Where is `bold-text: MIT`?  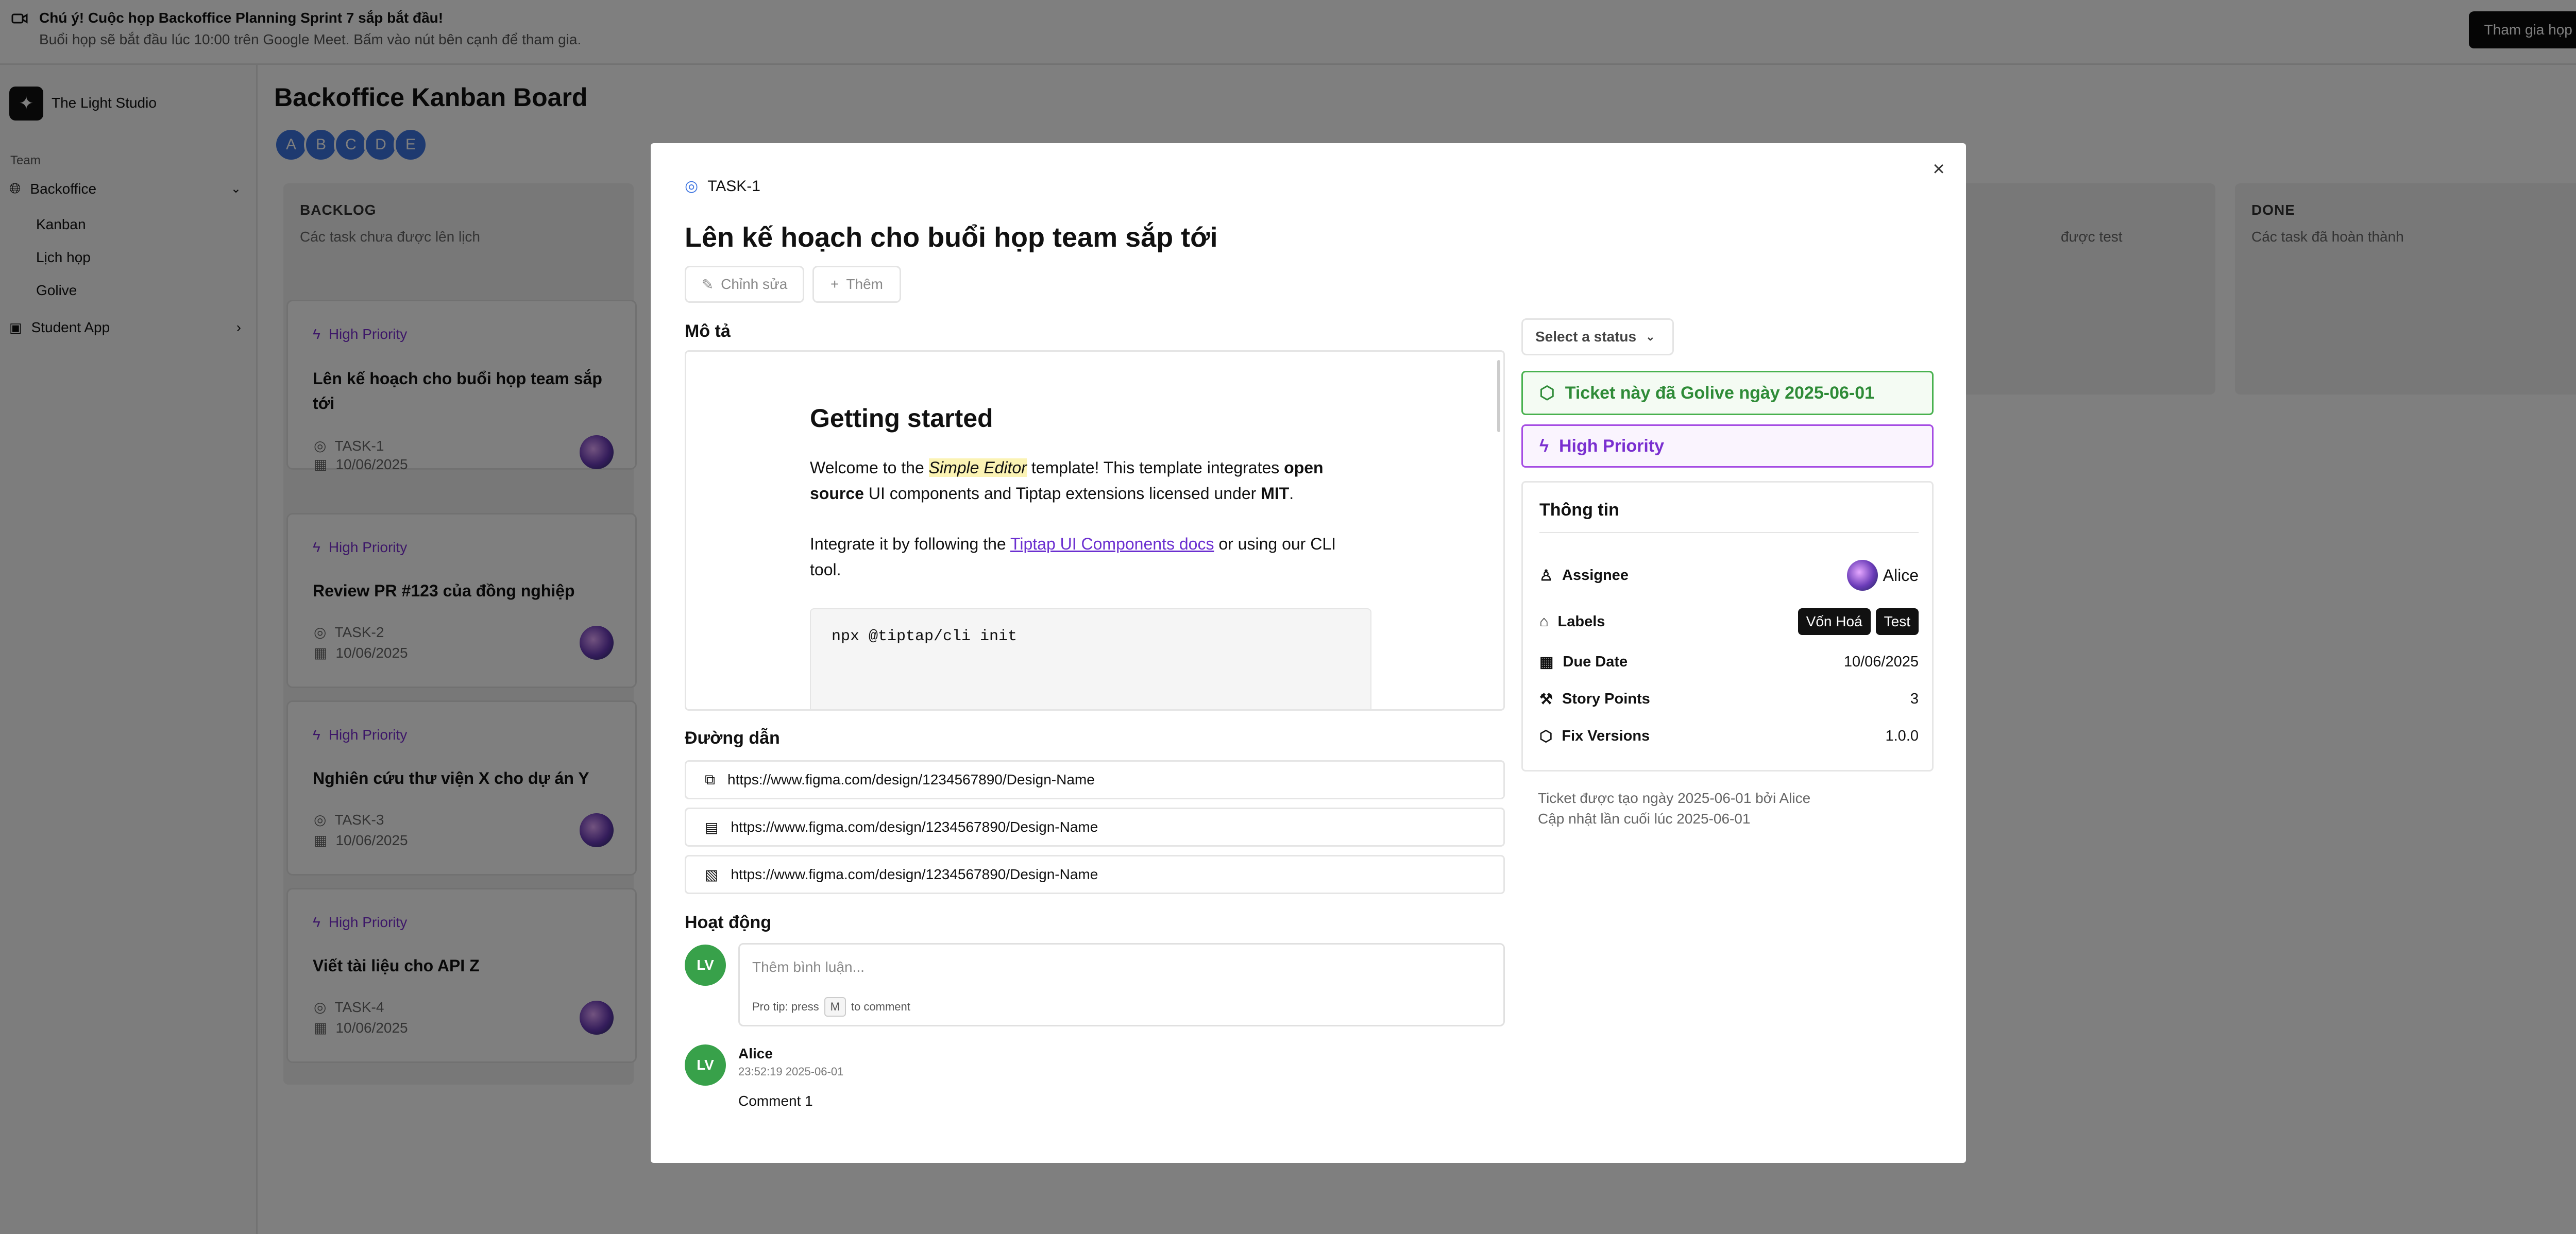 bold-text: MIT is located at coordinates (1275, 494).